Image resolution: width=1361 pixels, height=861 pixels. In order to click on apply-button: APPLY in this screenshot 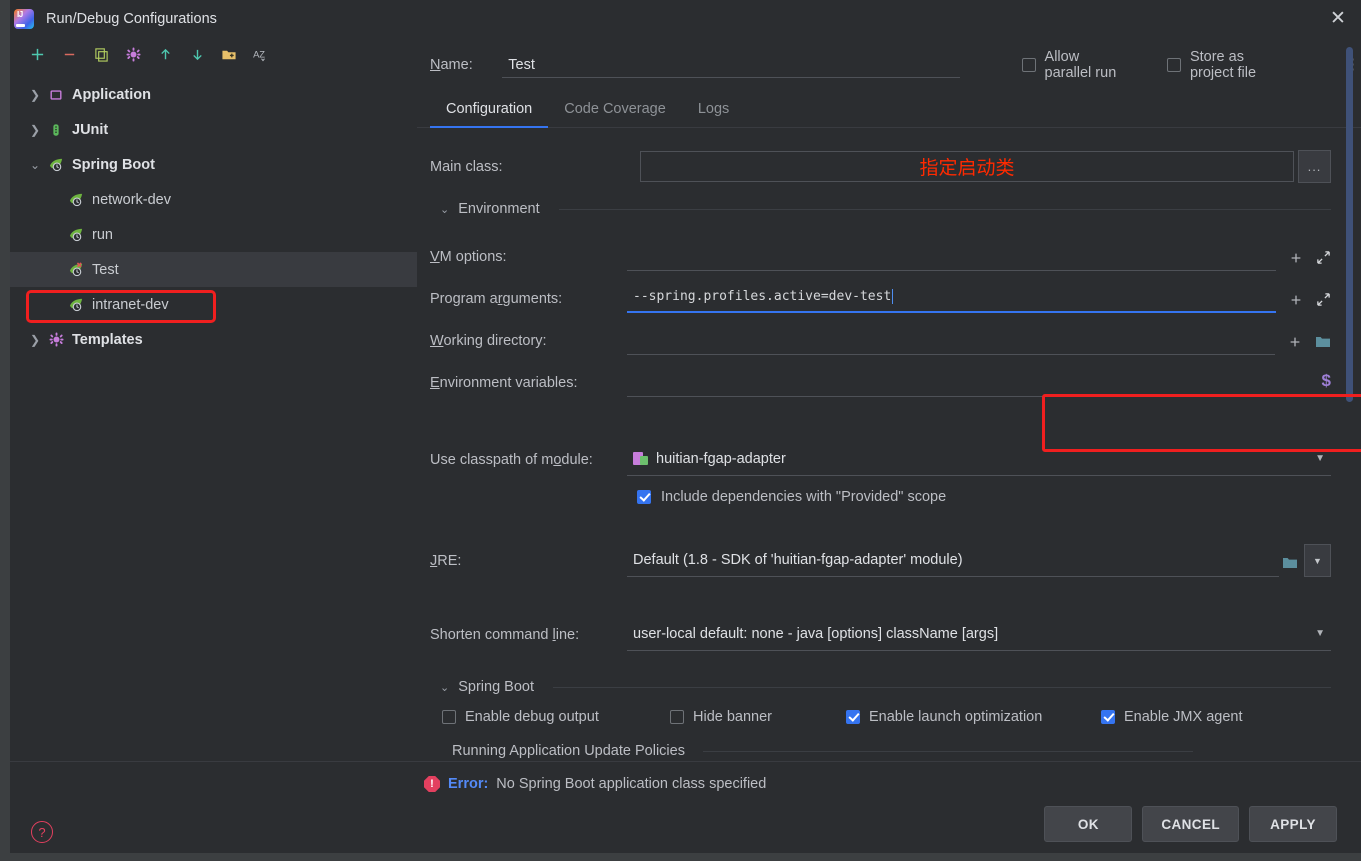, I will do `click(1293, 824)`.